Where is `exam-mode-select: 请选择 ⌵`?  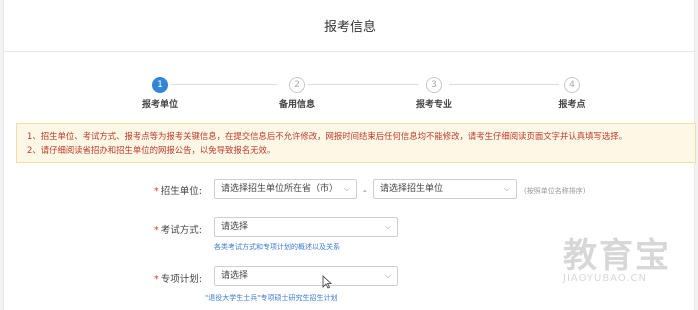 exam-mode-select: 请选择 ⌵ is located at coordinates (306, 227).